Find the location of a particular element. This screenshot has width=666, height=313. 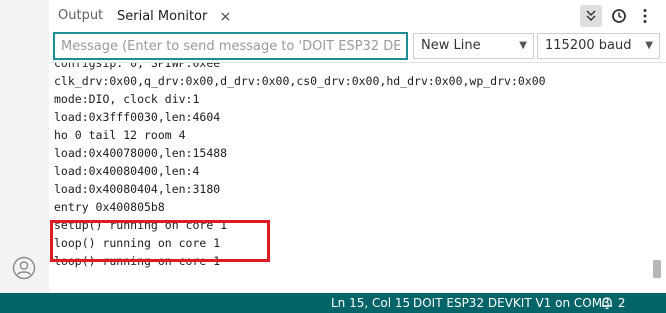

console-line: load:0x40080404,len:3180 is located at coordinates (137, 189).